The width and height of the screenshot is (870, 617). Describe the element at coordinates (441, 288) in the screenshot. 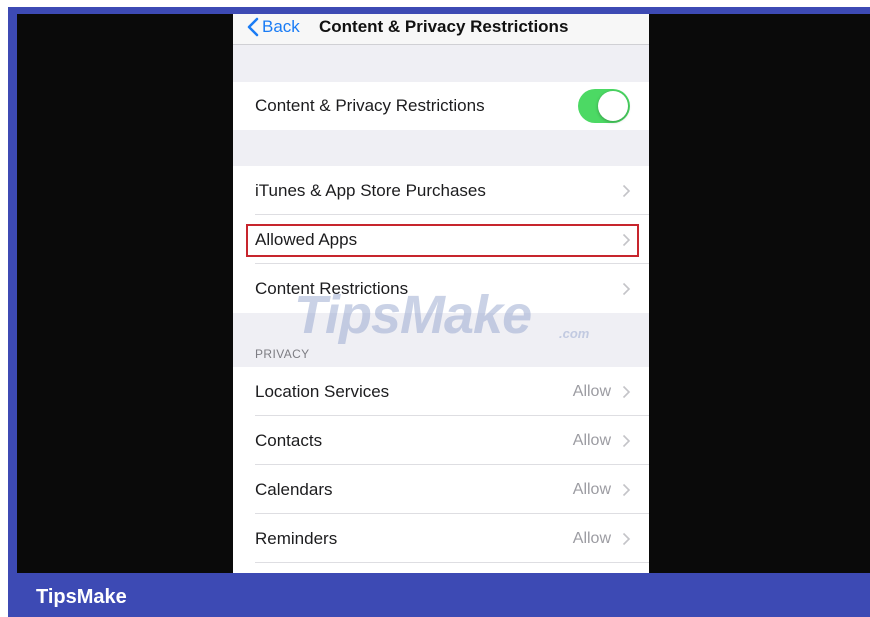

I see `list-item-content-restrictions: Content Restrictions` at that location.